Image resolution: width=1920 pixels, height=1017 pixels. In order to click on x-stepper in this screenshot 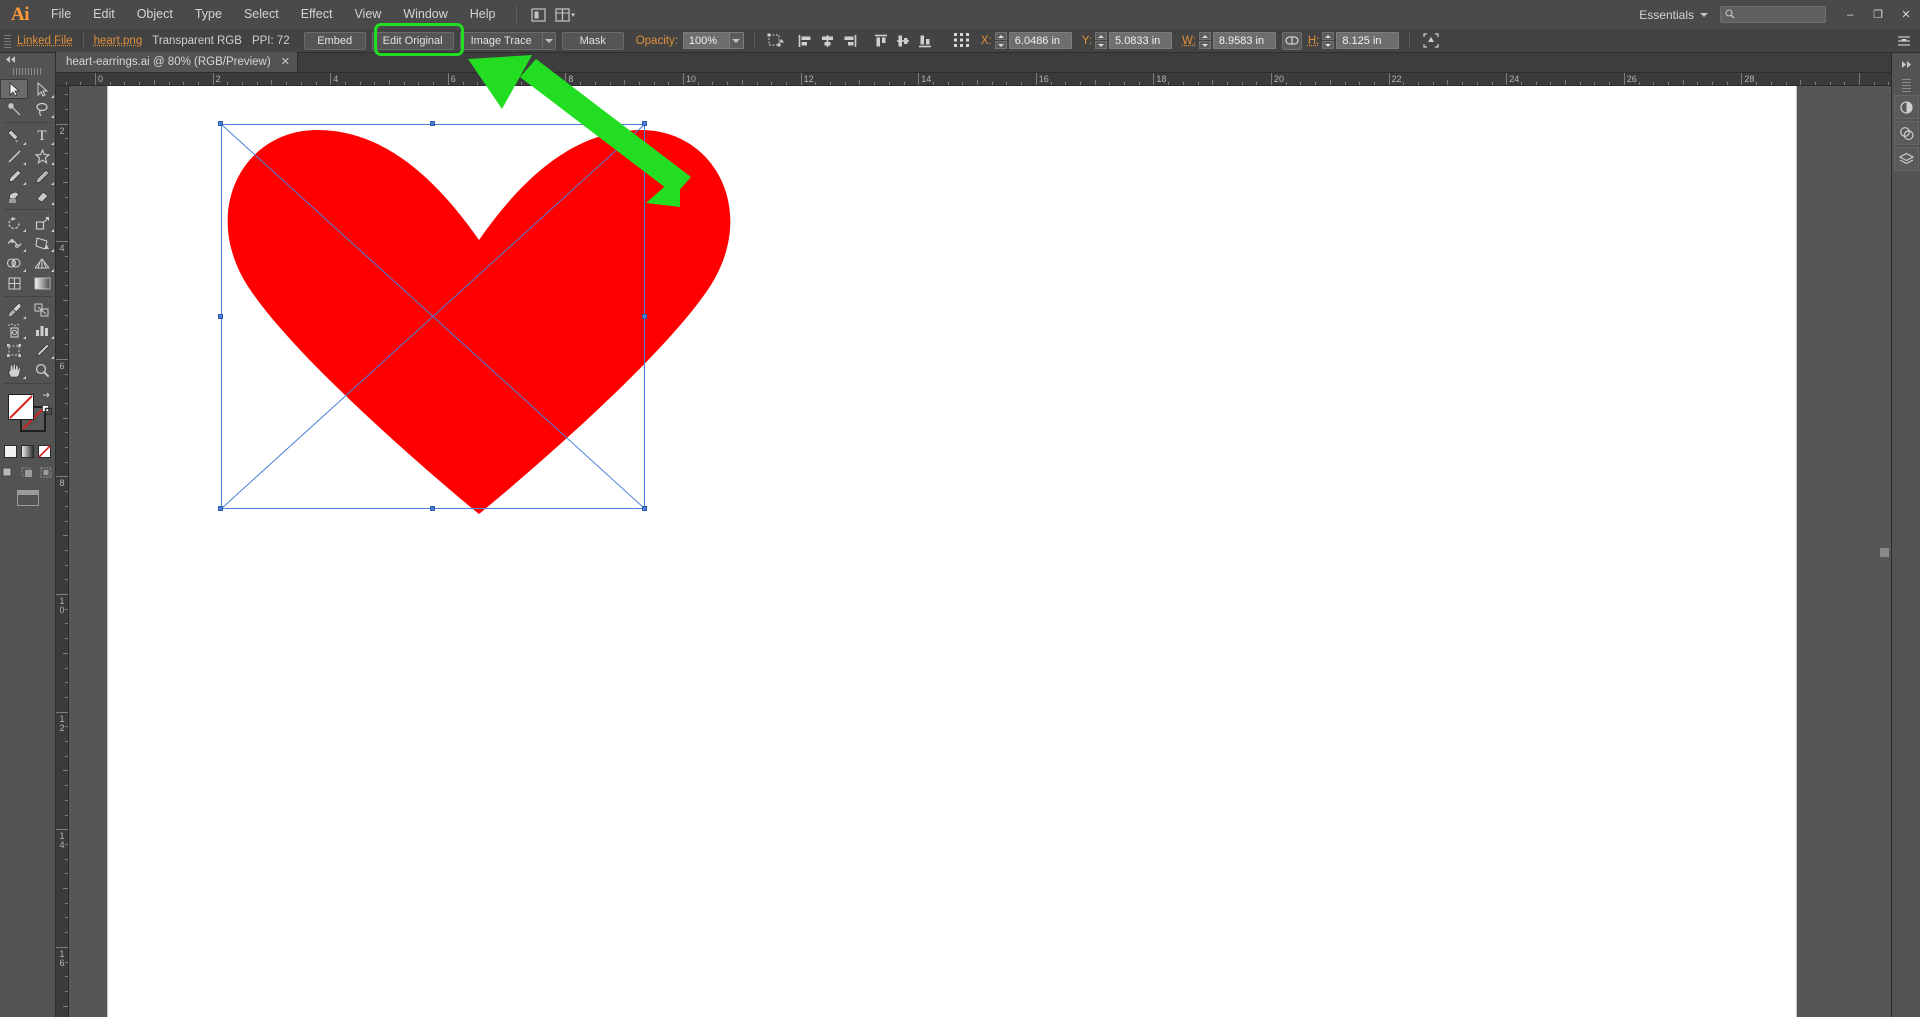, I will do `click(1000, 40)`.